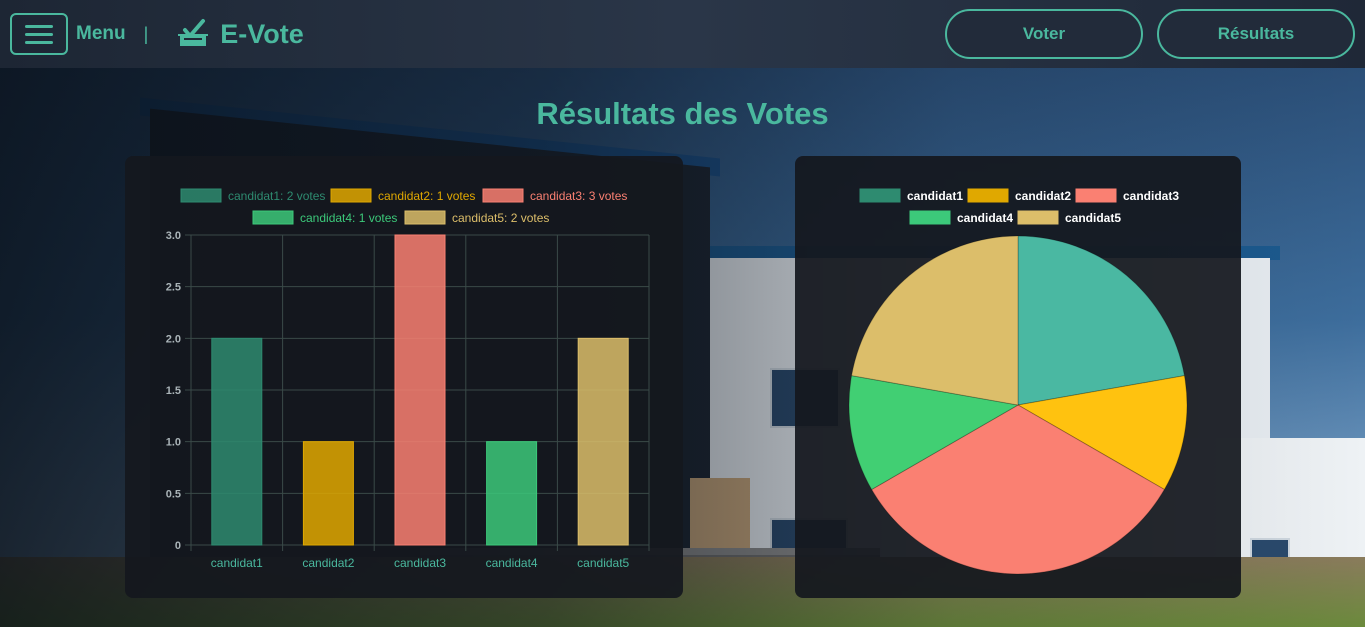 The image size is (1365, 627). I want to click on bar-candidat2, so click(328, 493).